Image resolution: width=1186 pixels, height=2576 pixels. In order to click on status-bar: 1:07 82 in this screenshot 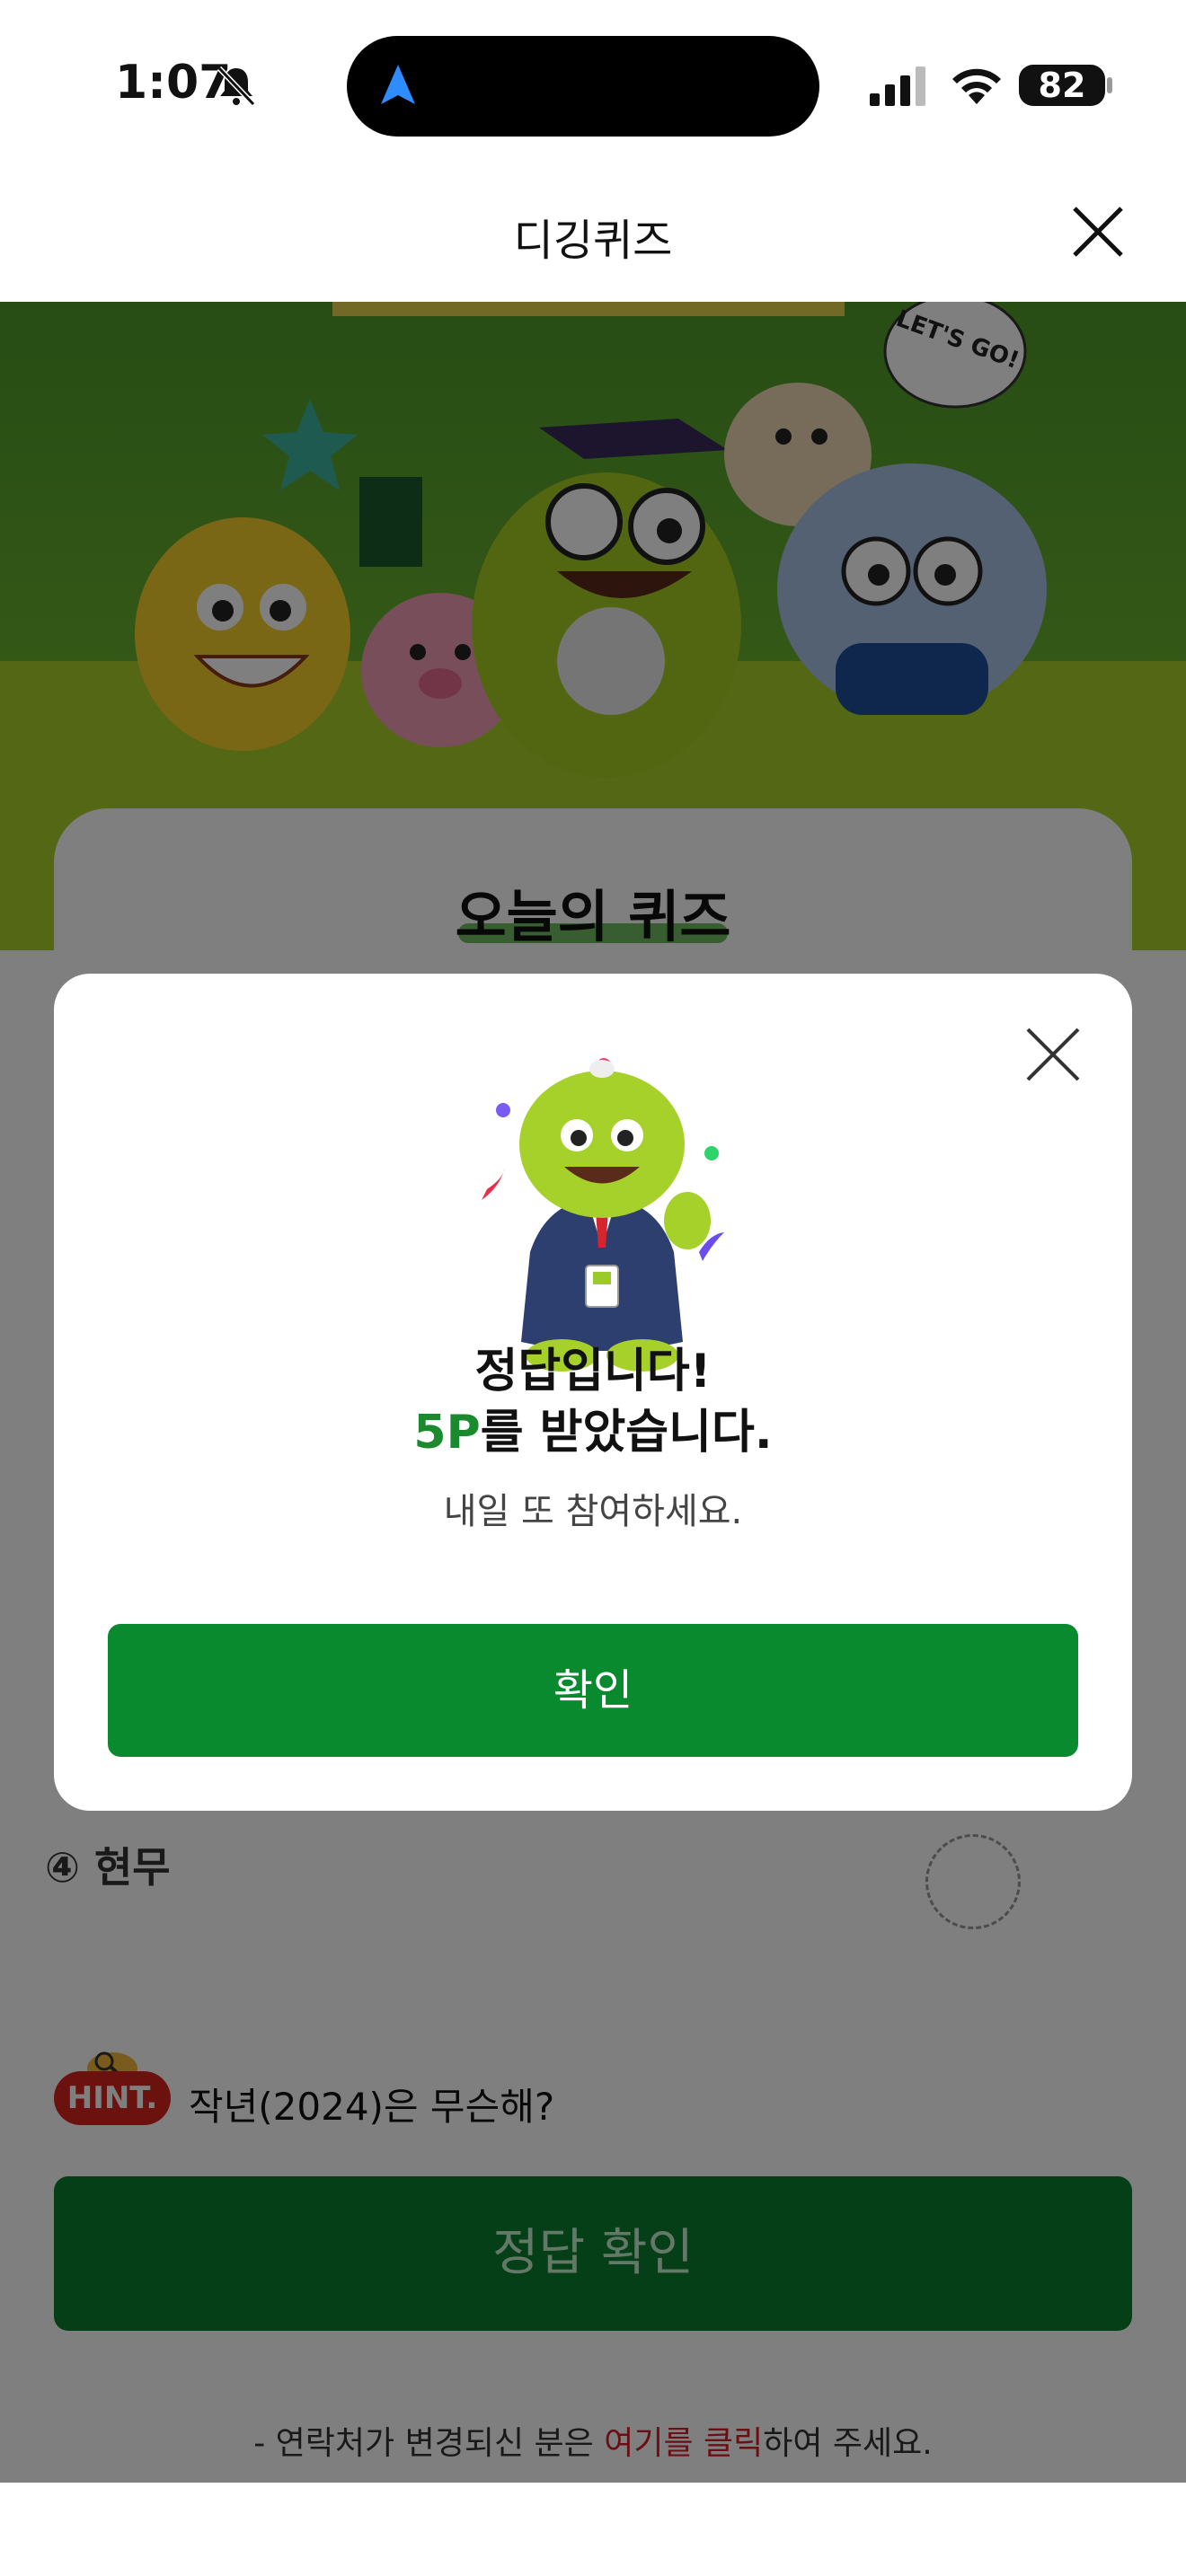, I will do `click(593, 85)`.